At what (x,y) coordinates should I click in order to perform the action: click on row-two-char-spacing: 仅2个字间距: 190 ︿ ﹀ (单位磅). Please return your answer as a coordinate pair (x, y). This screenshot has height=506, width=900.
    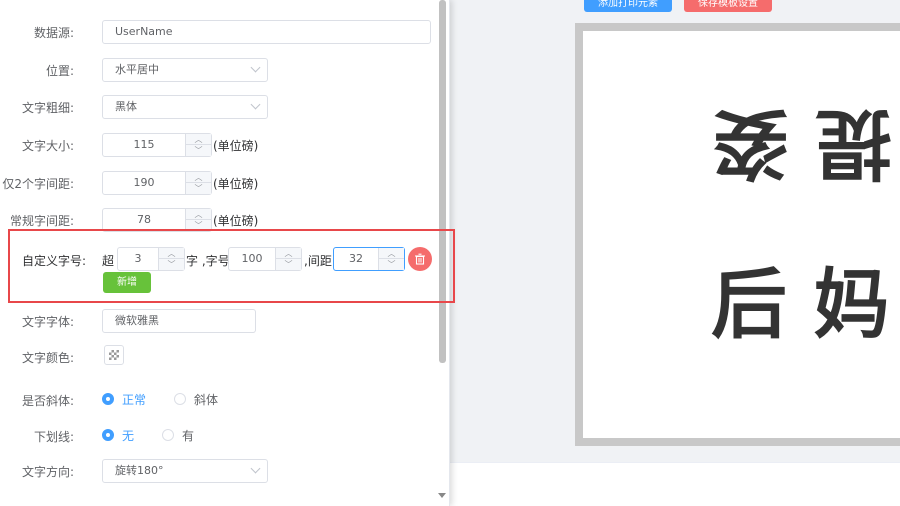
    Looking at the image, I should click on (220, 183).